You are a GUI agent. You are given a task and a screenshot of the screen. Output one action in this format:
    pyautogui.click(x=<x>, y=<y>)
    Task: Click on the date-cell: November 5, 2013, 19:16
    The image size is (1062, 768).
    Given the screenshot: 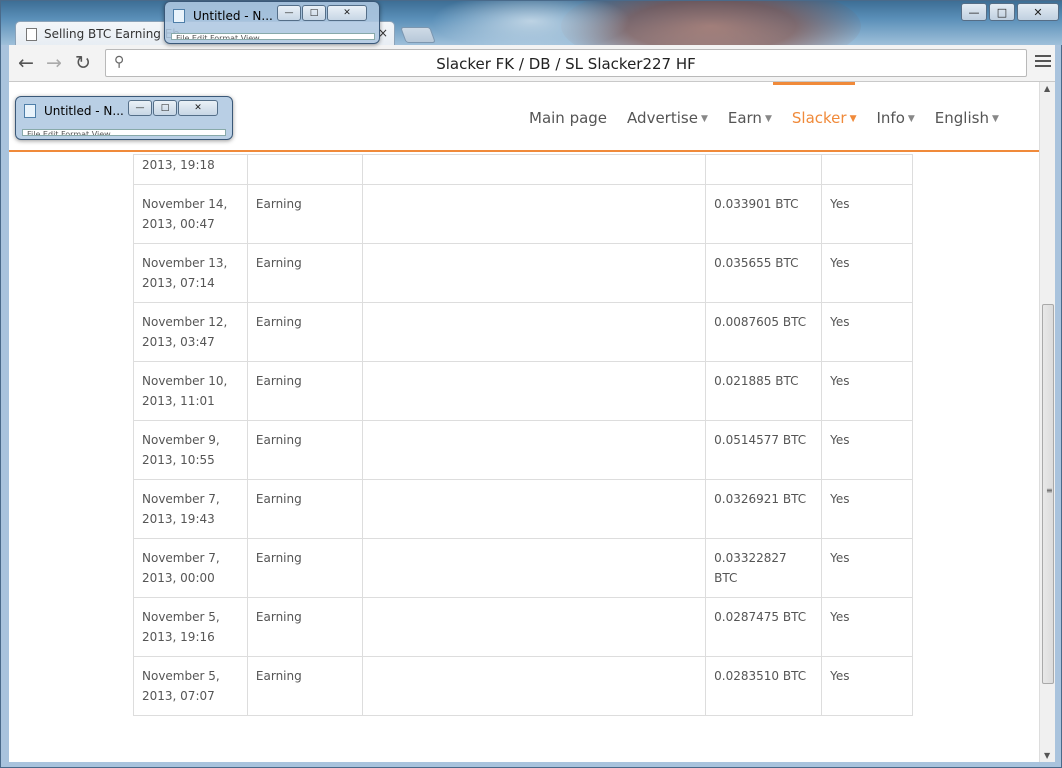 What is the action you would take?
    pyautogui.click(x=190, y=627)
    